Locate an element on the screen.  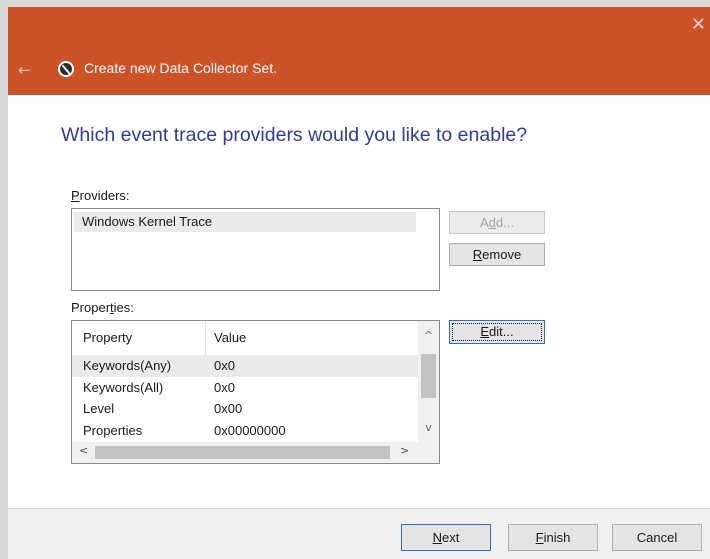
remove-label-mnemonic: R is located at coordinates (477, 254).